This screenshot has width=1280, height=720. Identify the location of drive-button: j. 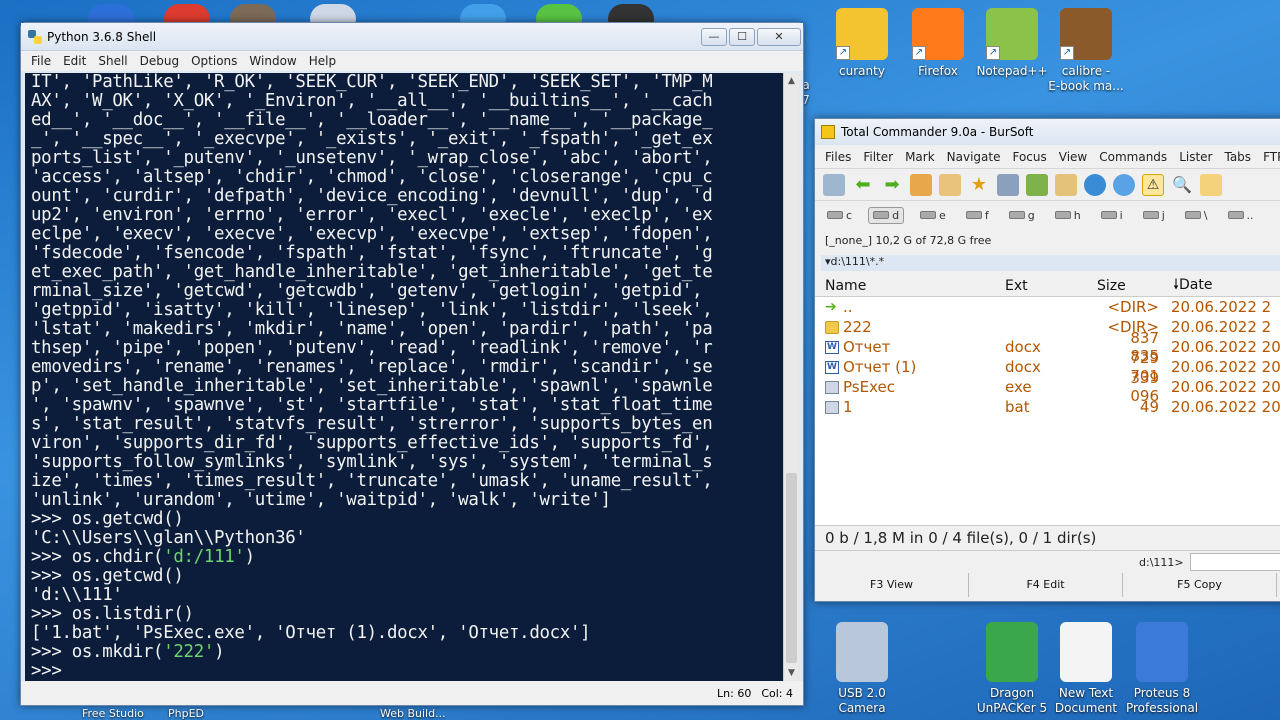
(1154, 215).